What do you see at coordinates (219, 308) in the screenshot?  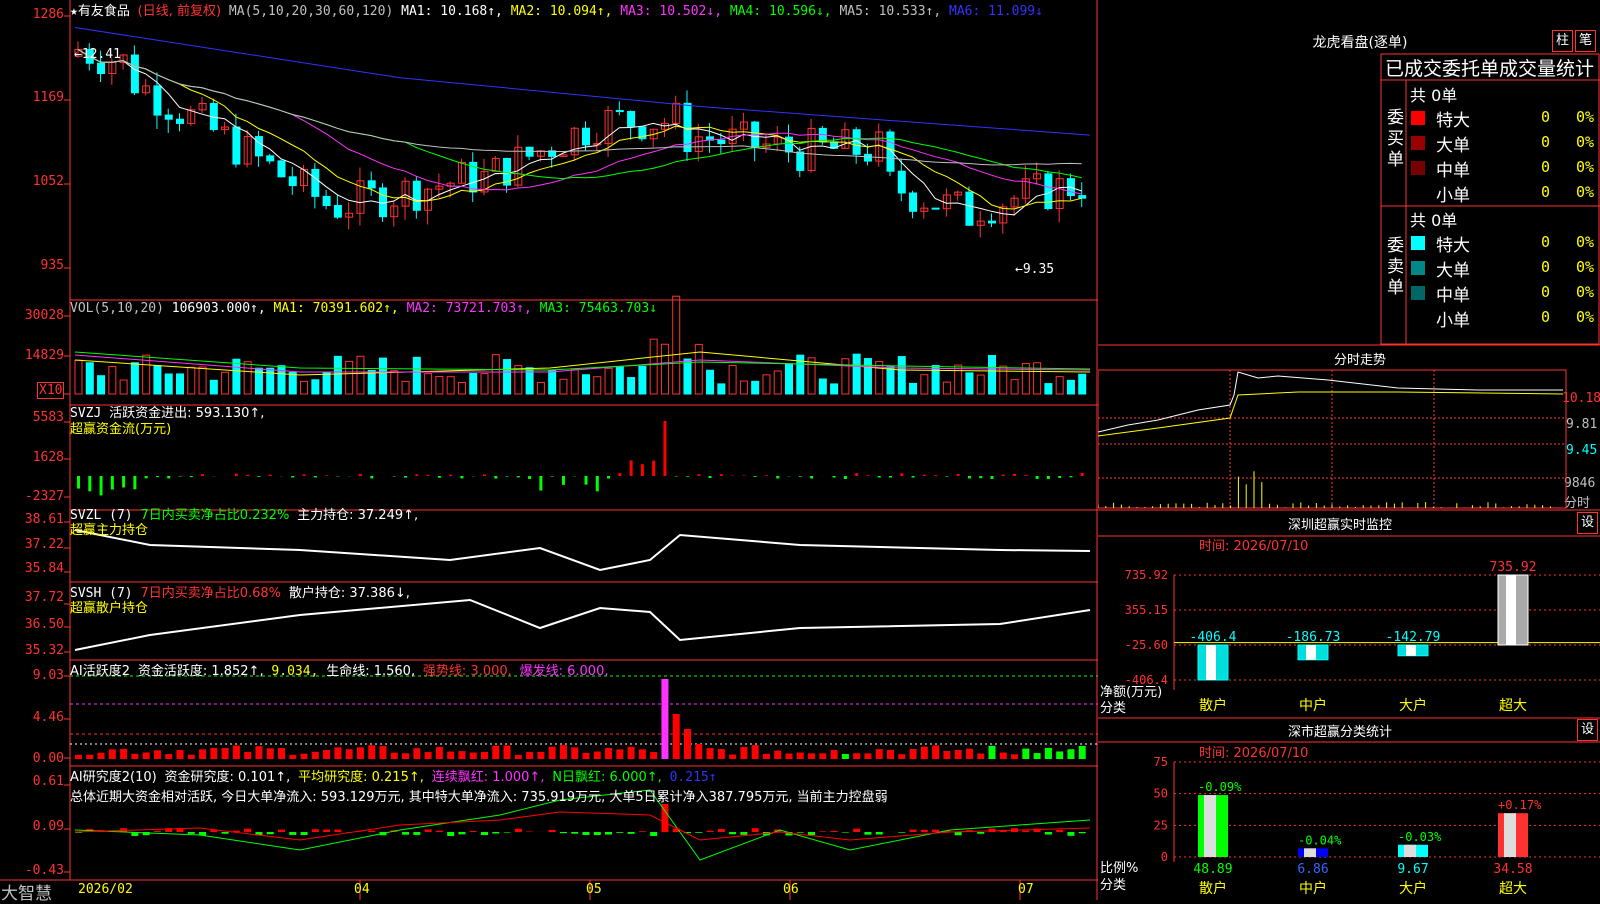 I see `vol-value: 106903.000↑,` at bounding box center [219, 308].